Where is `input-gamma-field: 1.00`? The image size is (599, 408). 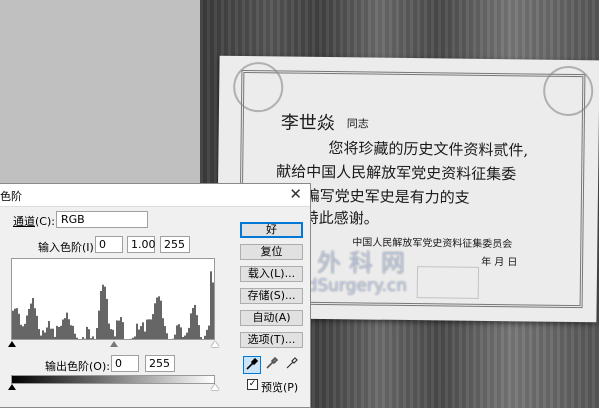 input-gamma-field: 1.00 is located at coordinates (141, 244).